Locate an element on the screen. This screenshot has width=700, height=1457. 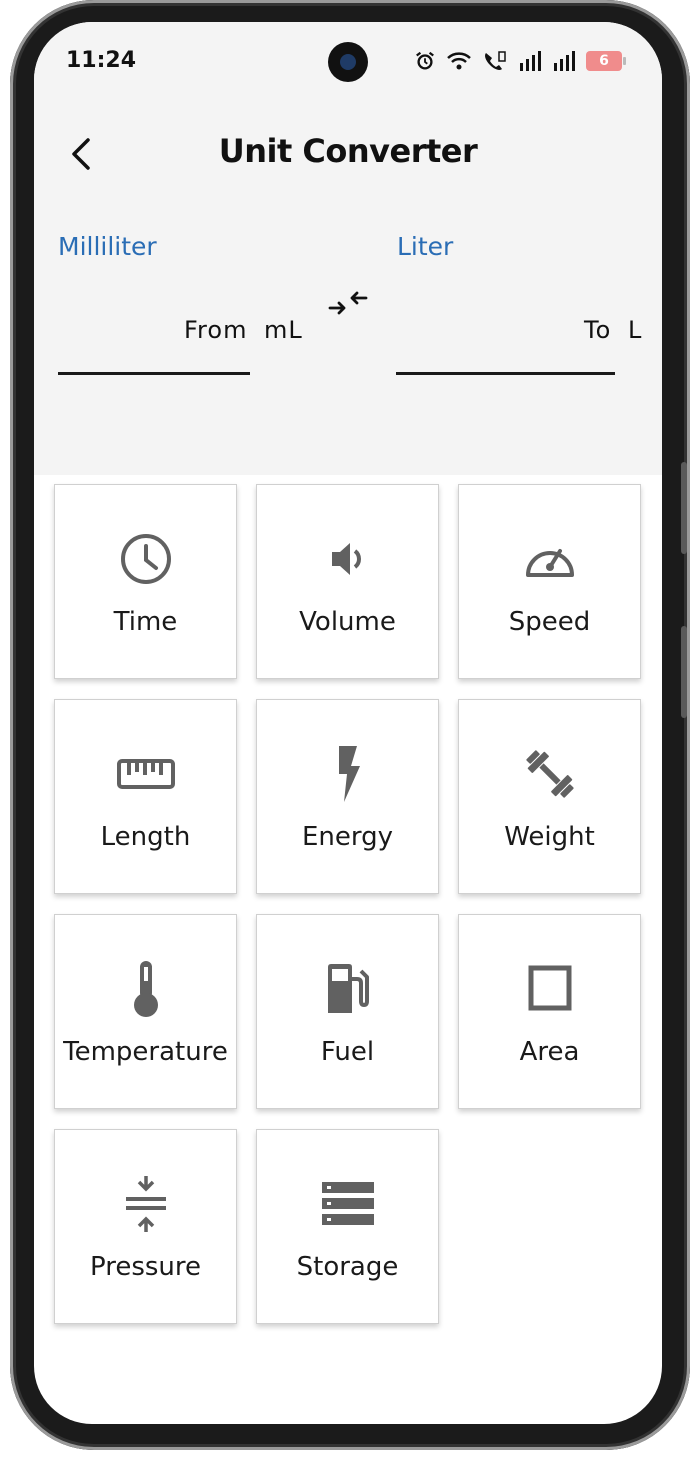
from-unit-name: Milliliter is located at coordinates (107, 246).